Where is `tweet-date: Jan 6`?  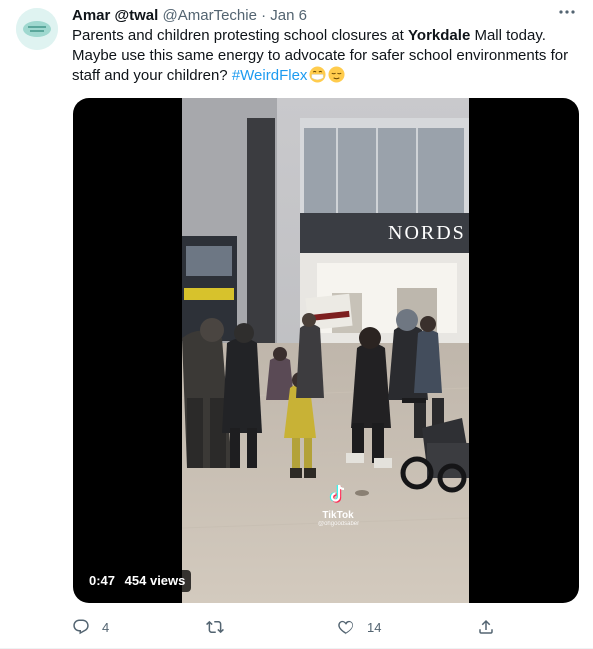
tweet-date: Jan 6 is located at coordinates (288, 15).